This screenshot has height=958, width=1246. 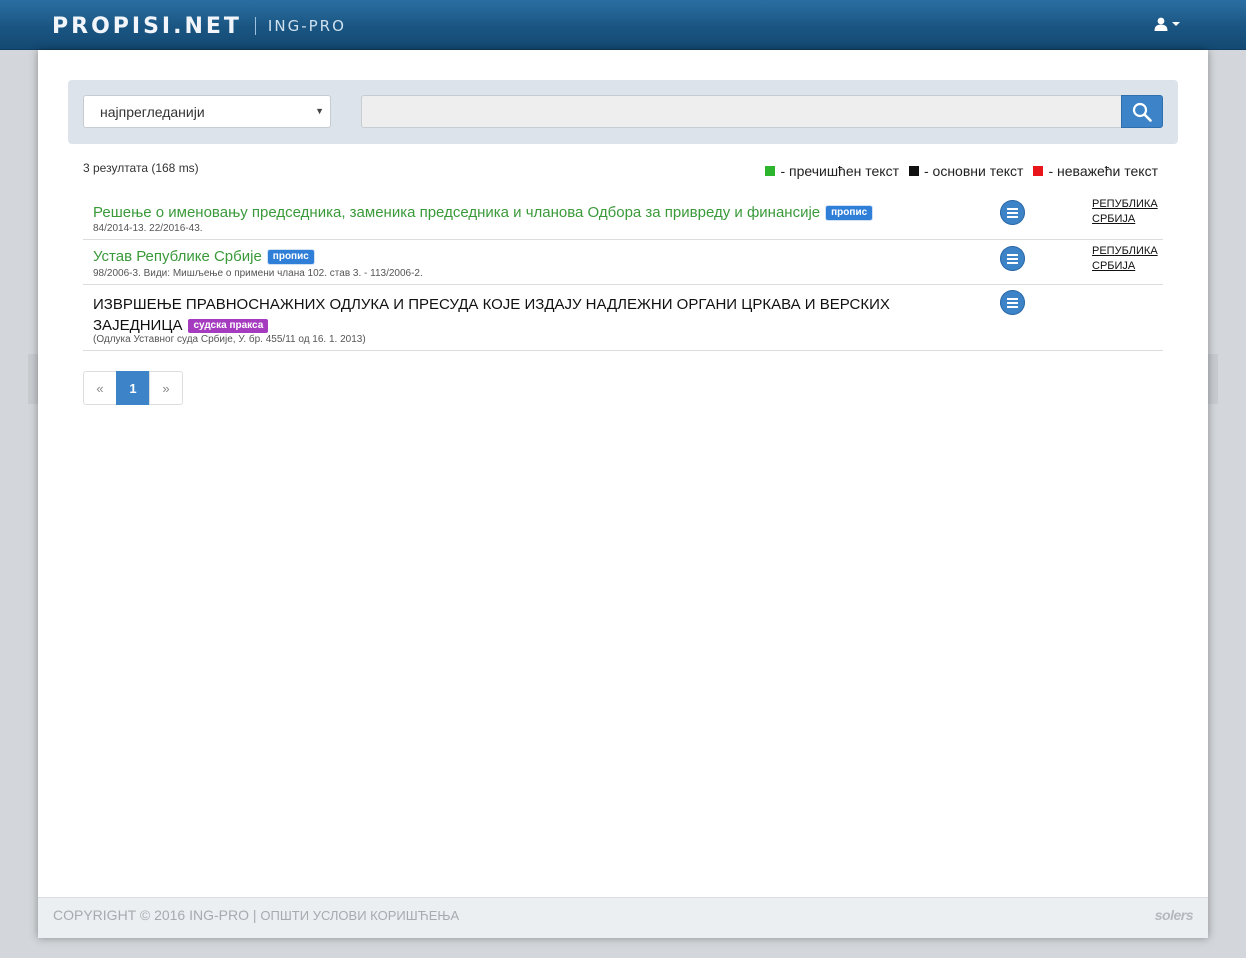 I want to click on caret-down-icon, so click(x=1176, y=24).